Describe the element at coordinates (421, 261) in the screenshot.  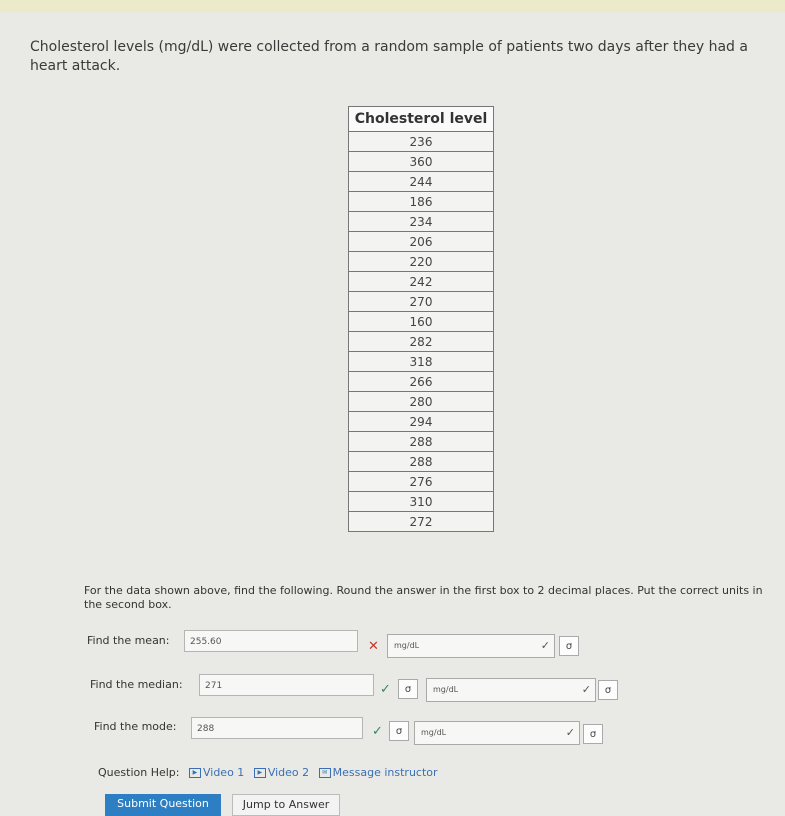
I see `table-row: 220` at that location.